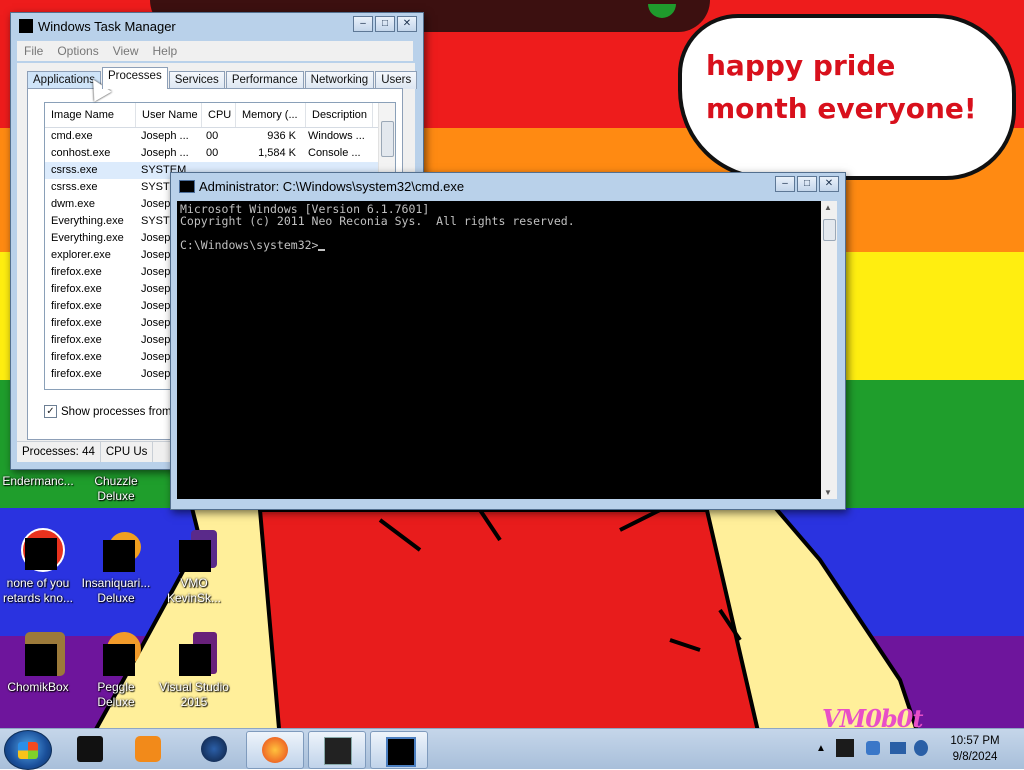  I want to click on peggle-icon, so click(117, 655).